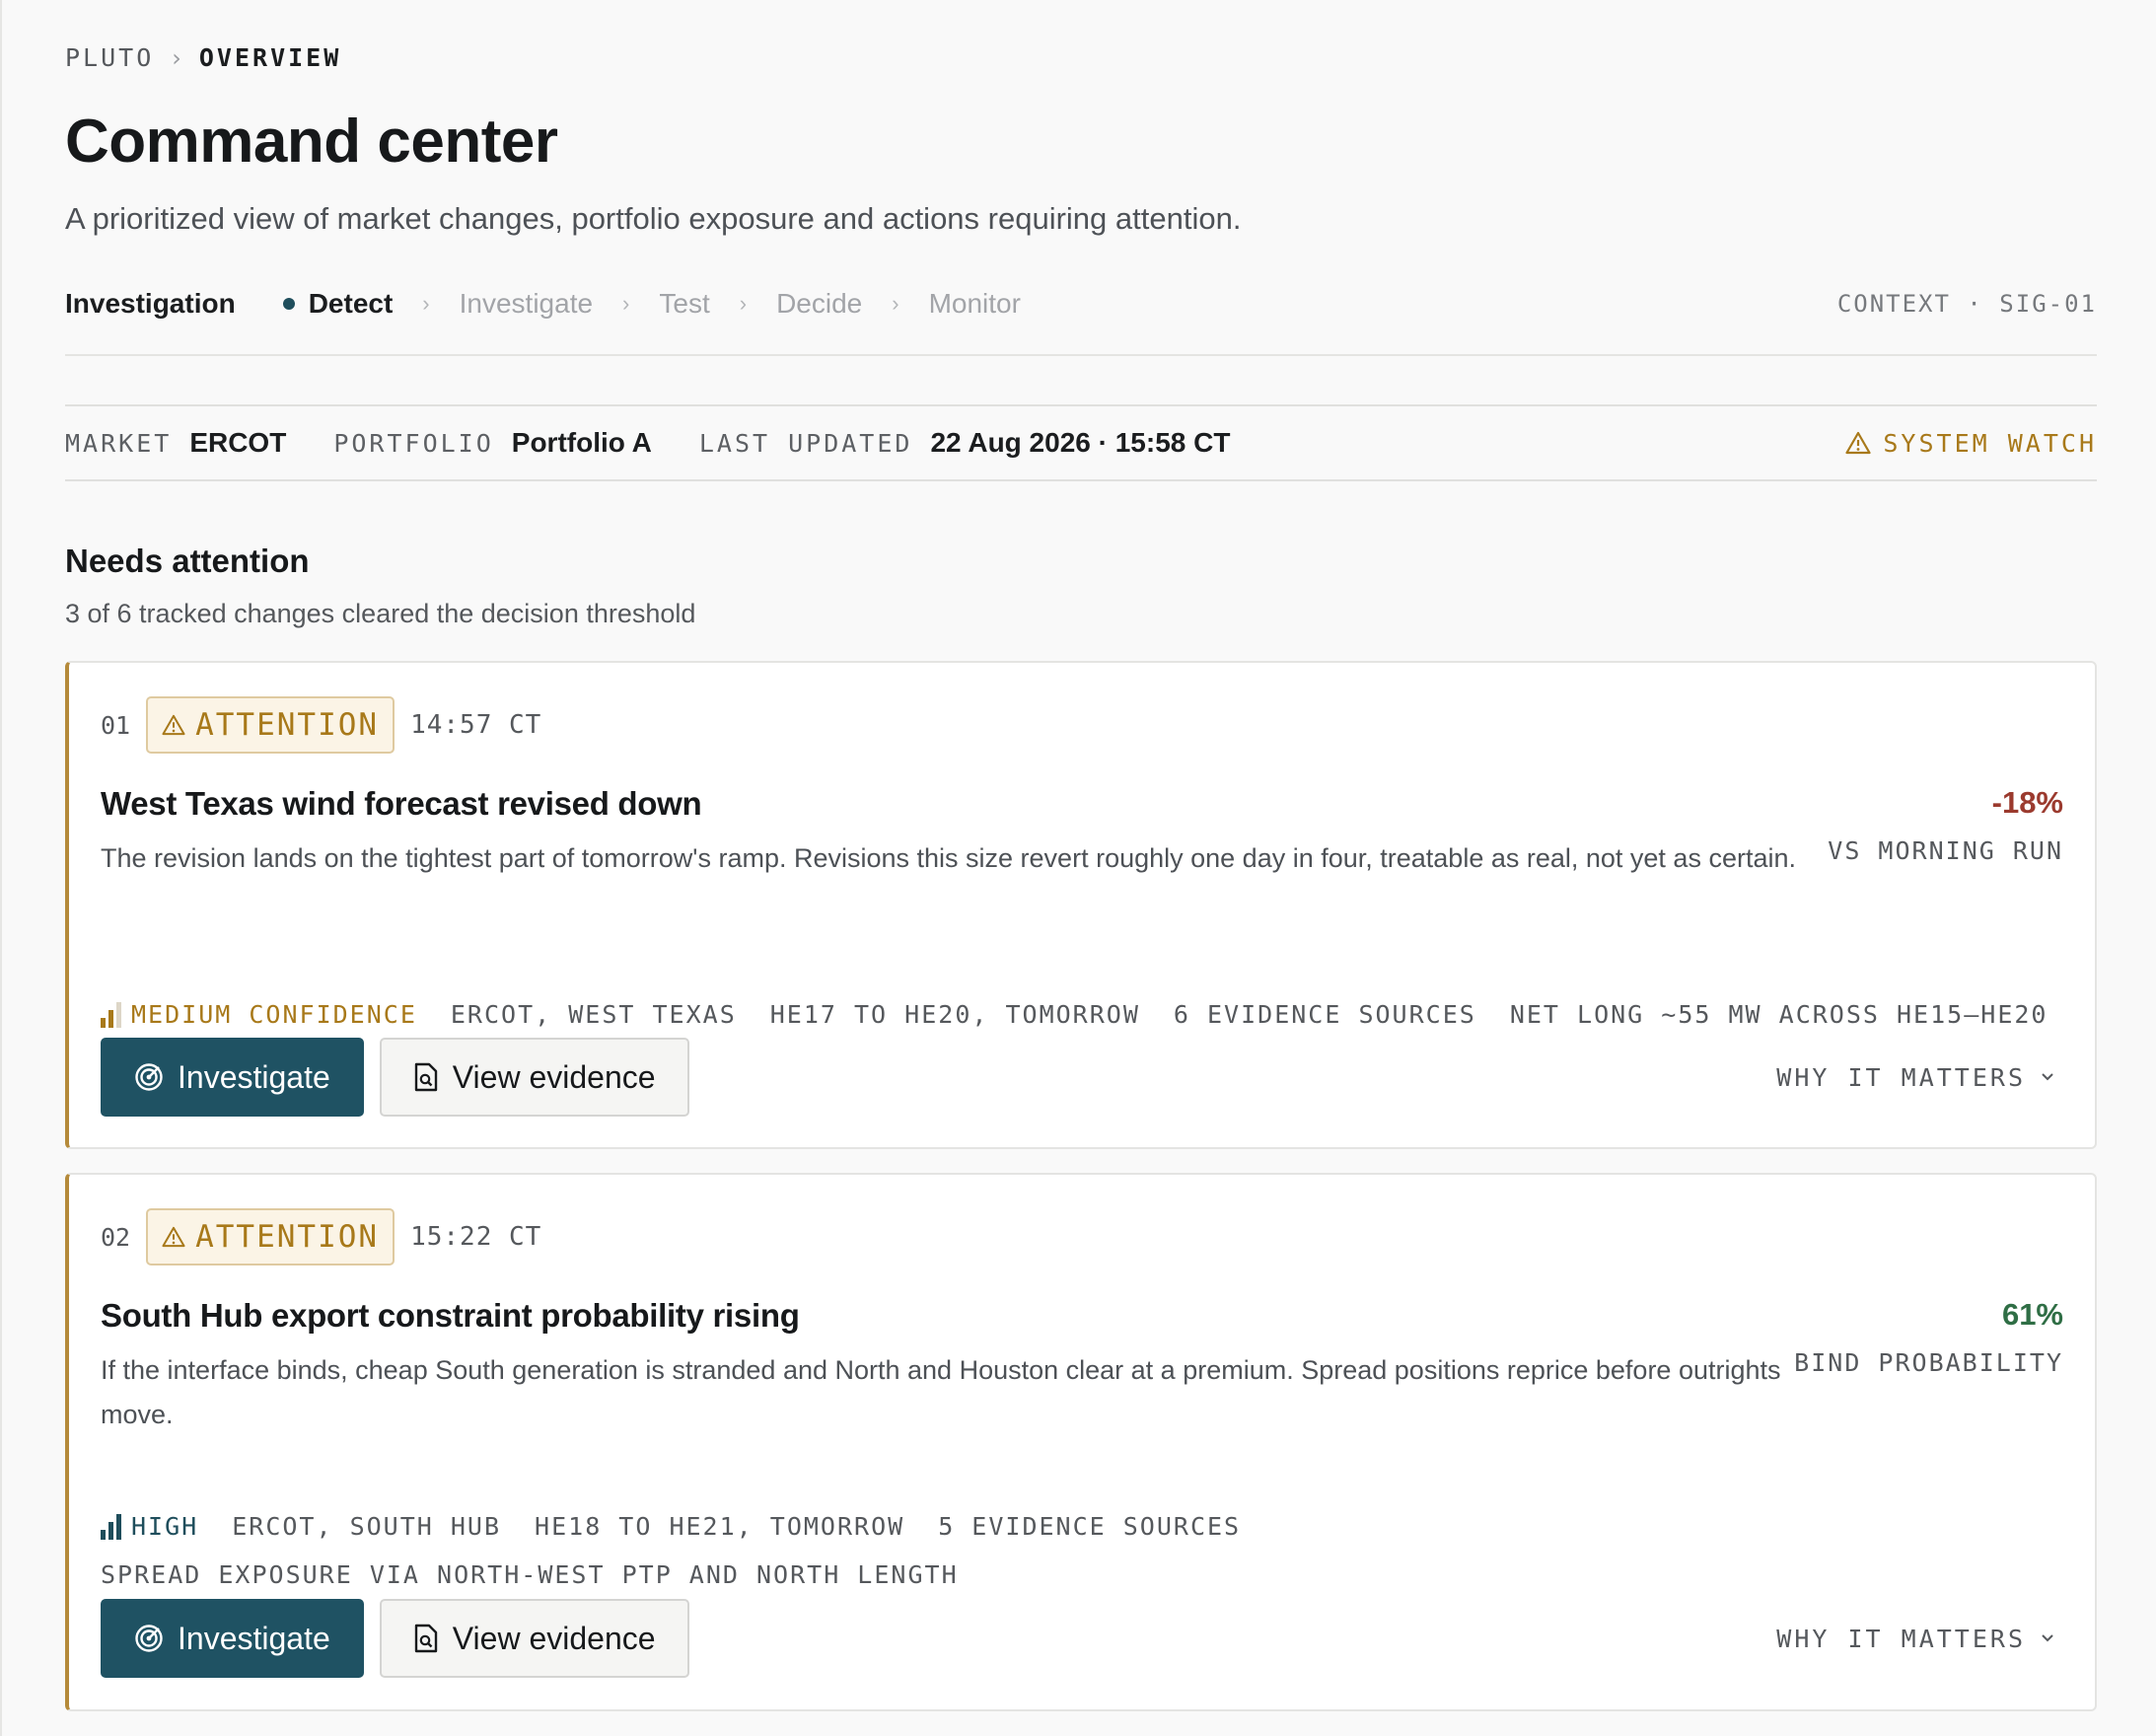 The width and height of the screenshot is (2156, 1736). Describe the element at coordinates (684, 304) in the screenshot. I see `step-test: Test` at that location.